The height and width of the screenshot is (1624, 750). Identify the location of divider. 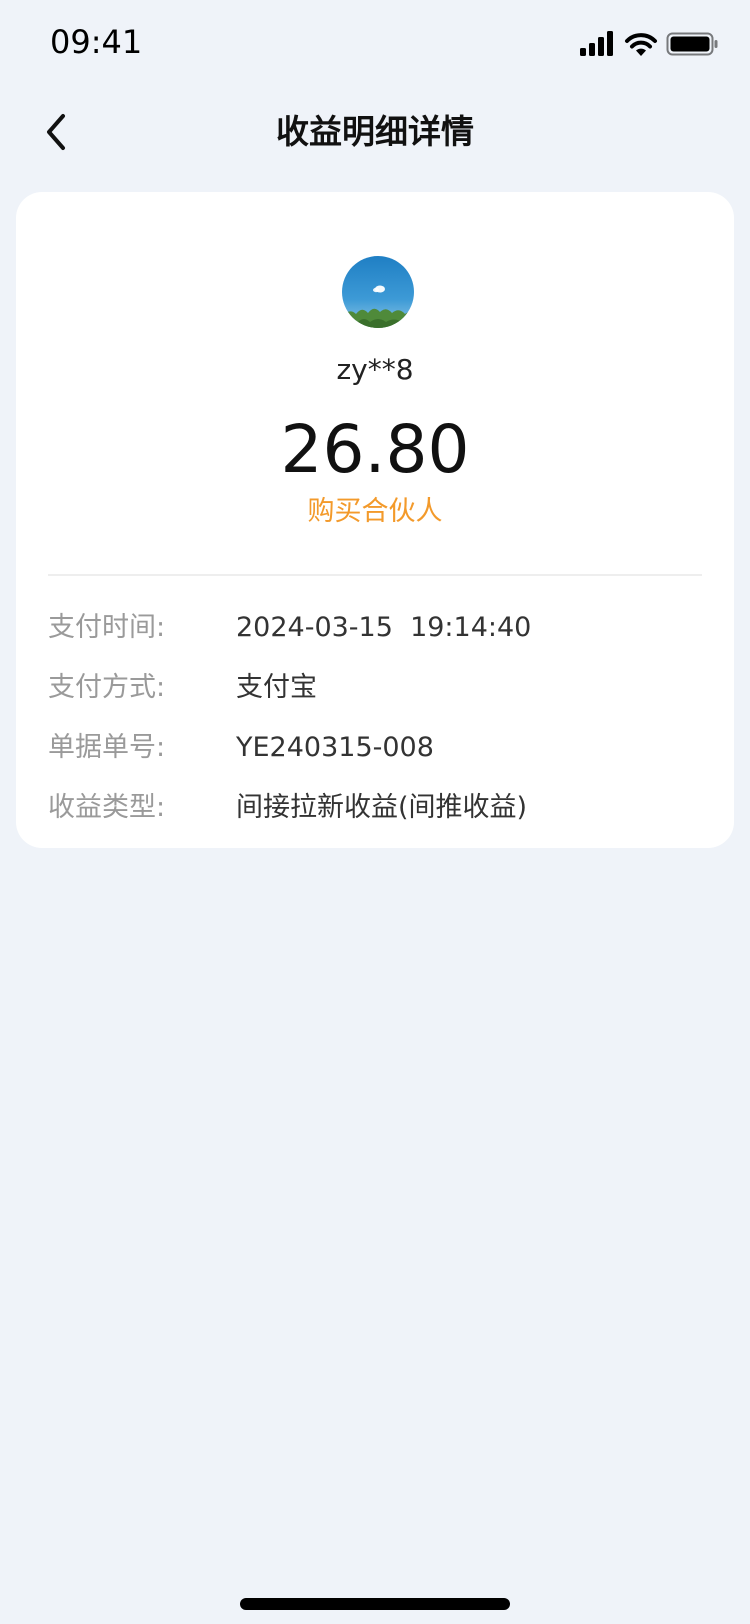
(375, 575).